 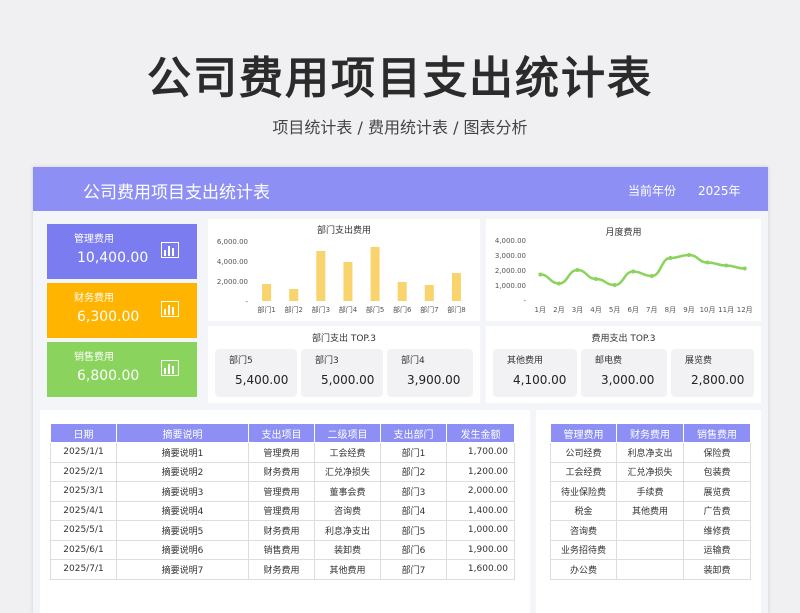 What do you see at coordinates (650, 549) in the screenshot?
I see `table-row: 业务招待费 运输费` at bounding box center [650, 549].